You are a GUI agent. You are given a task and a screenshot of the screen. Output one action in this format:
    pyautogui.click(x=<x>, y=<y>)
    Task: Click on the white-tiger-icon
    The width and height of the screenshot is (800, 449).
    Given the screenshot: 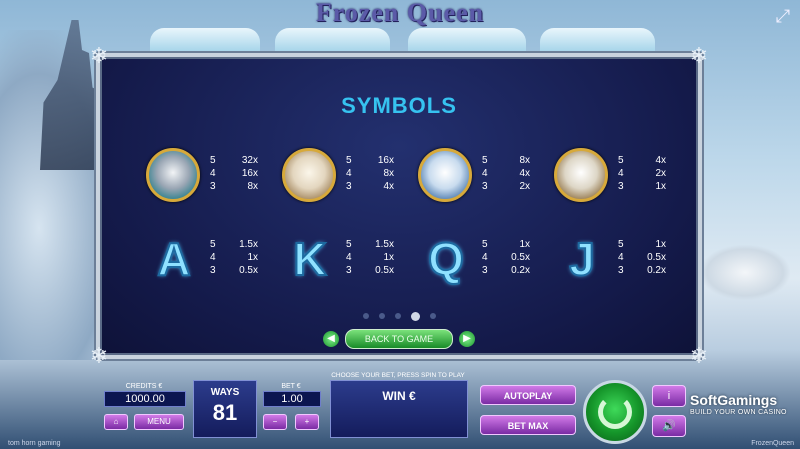 What is the action you would take?
    pyautogui.click(x=173, y=175)
    